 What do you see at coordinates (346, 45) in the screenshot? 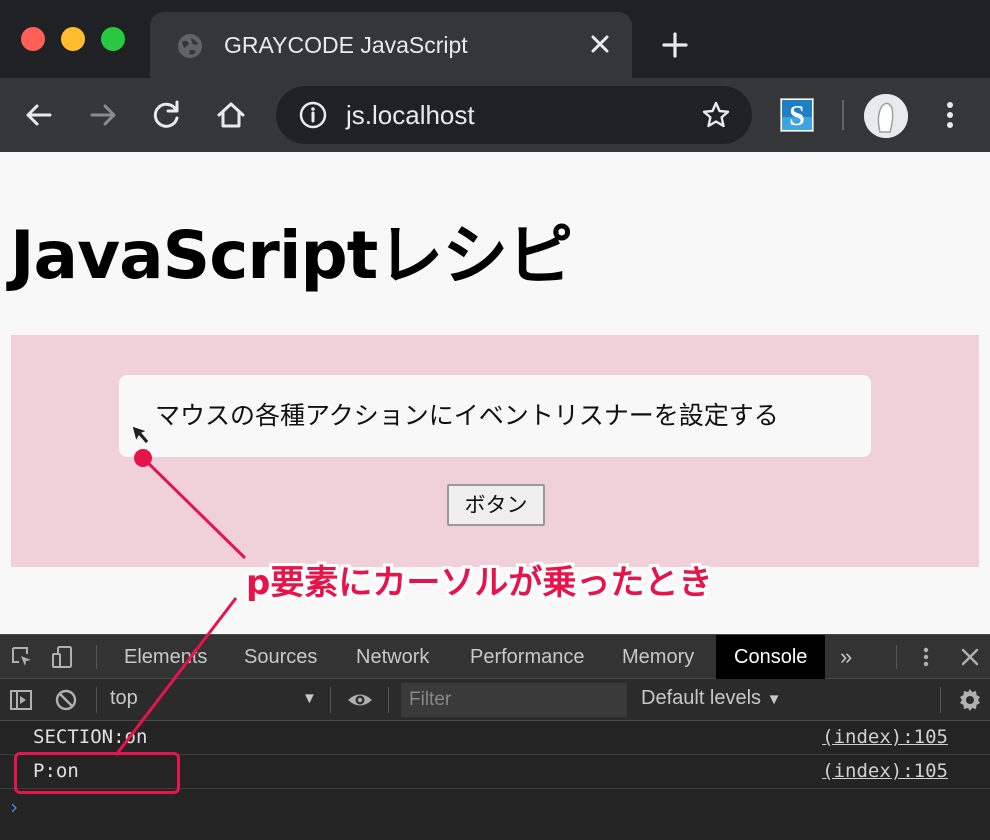
I see `tab-title: GRAYCODE JavaScript` at bounding box center [346, 45].